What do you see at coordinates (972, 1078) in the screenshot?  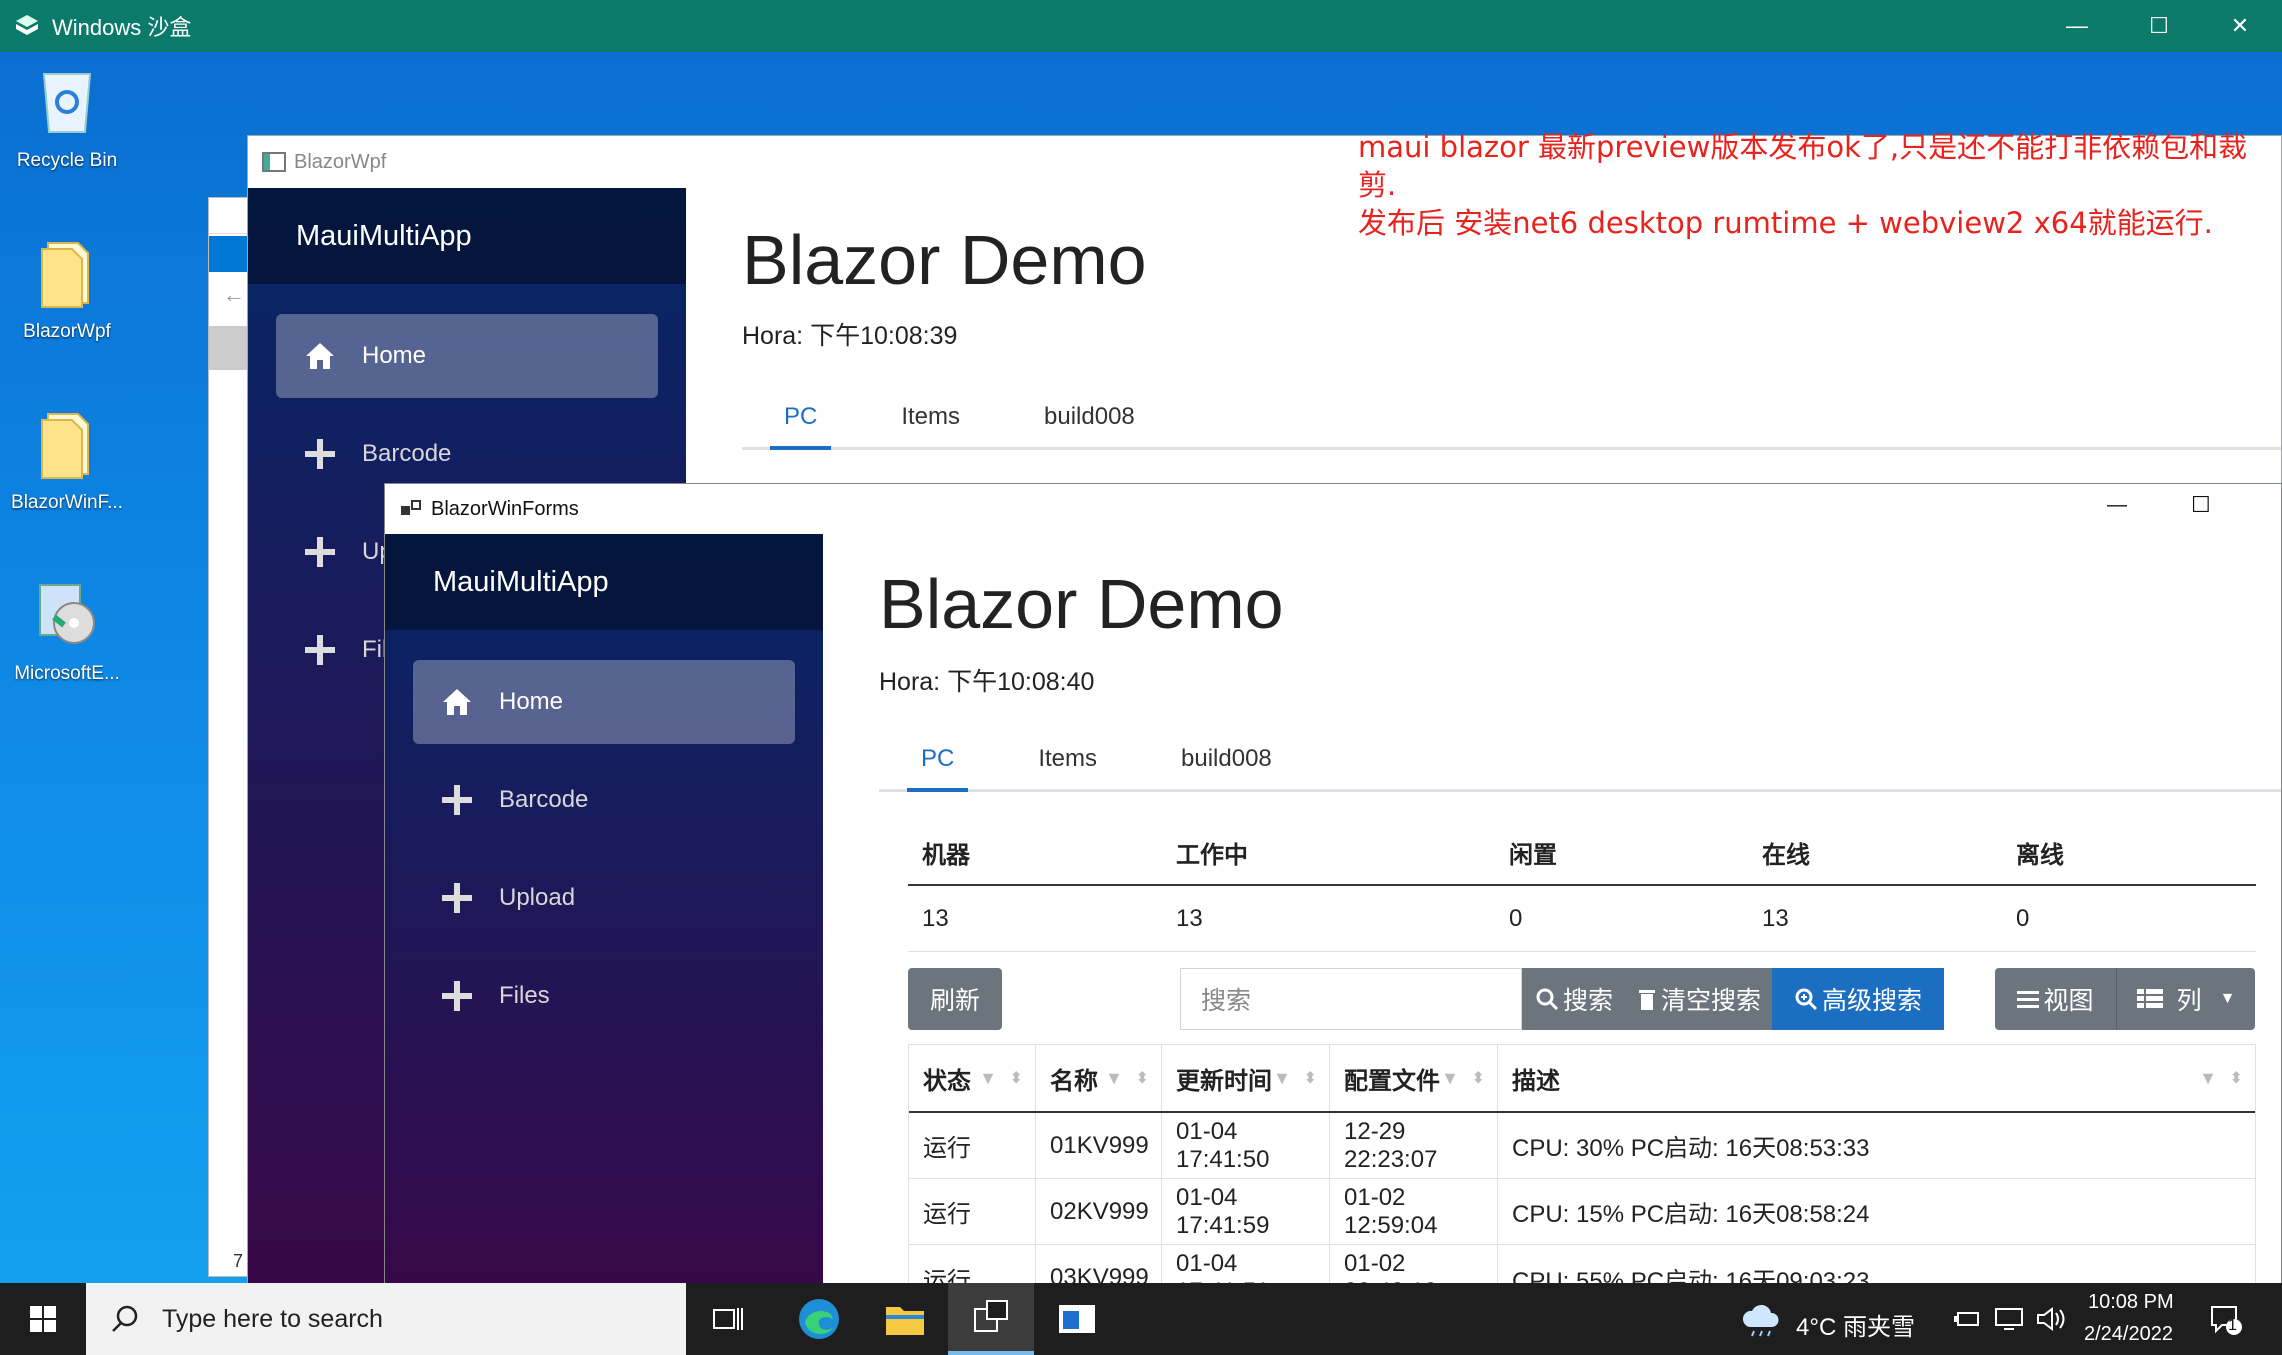 I see `column-header-status: 状态 ▼ ⬍` at bounding box center [972, 1078].